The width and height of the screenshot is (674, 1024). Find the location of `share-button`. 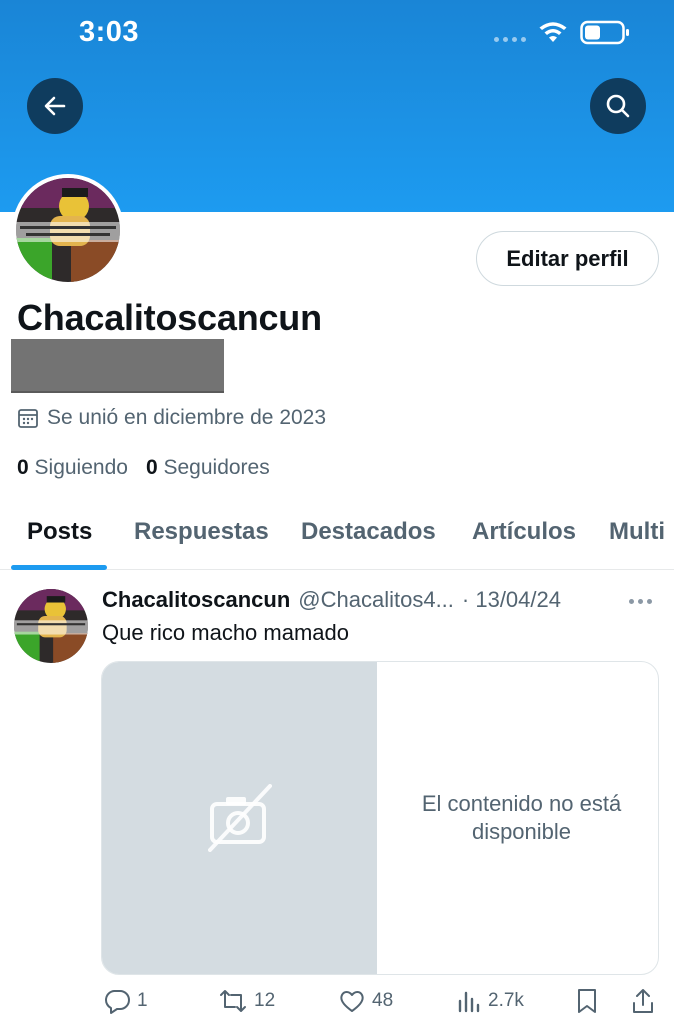

share-button is located at coordinates (643, 1001).